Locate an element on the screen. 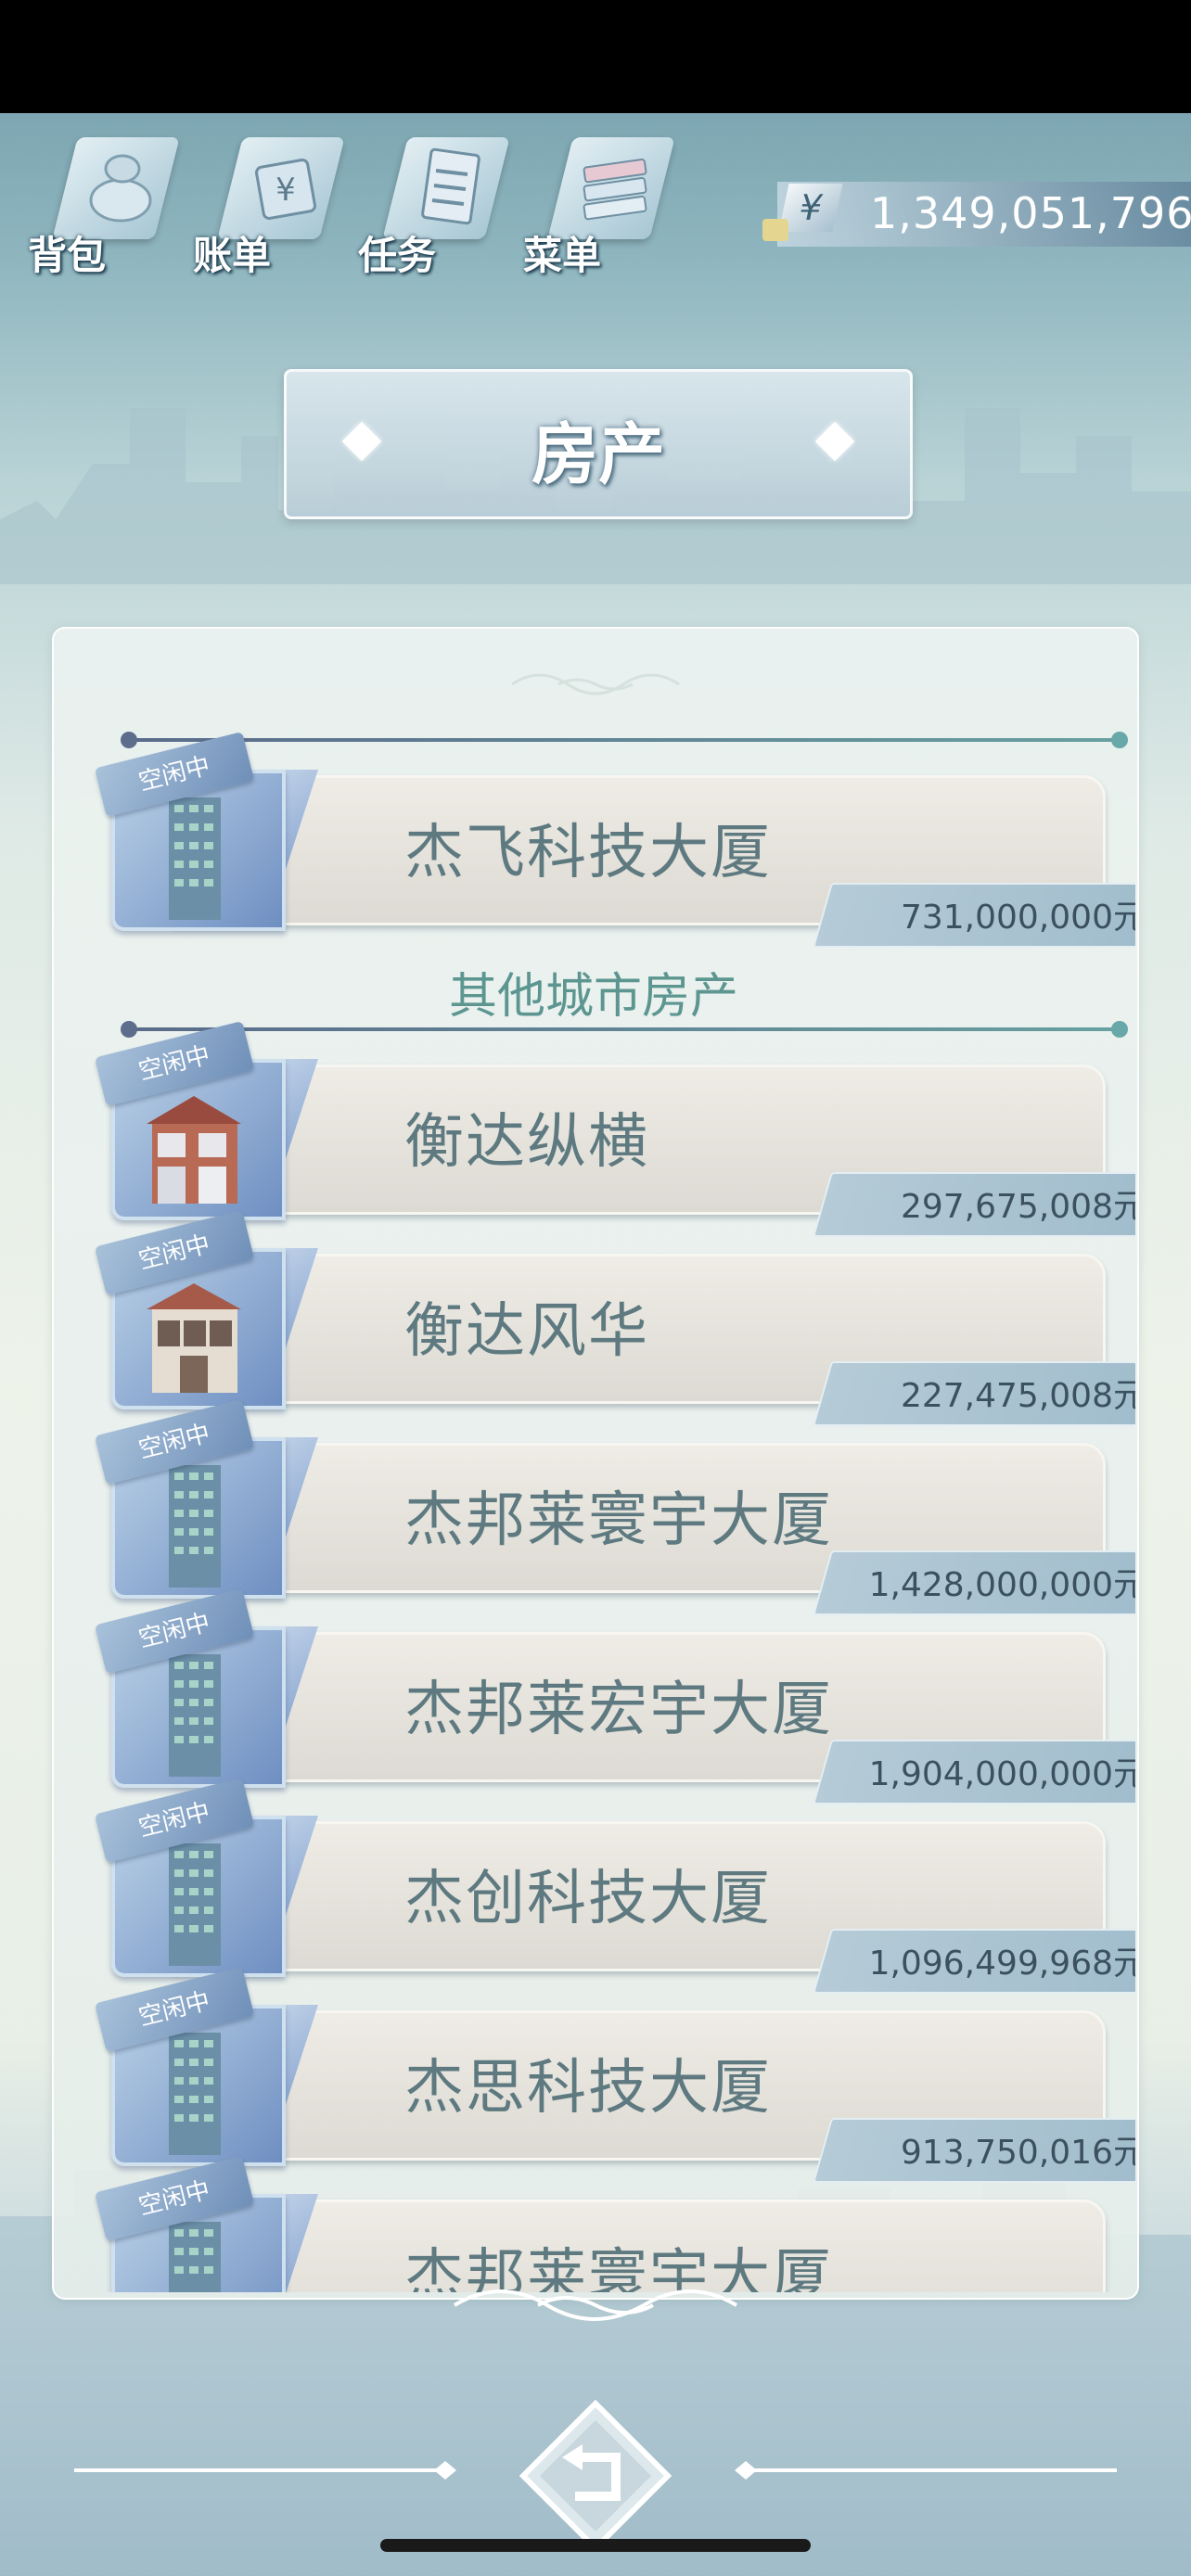 This screenshot has width=1191, height=2576. nav-bill-label: 账单 is located at coordinates (232, 256).